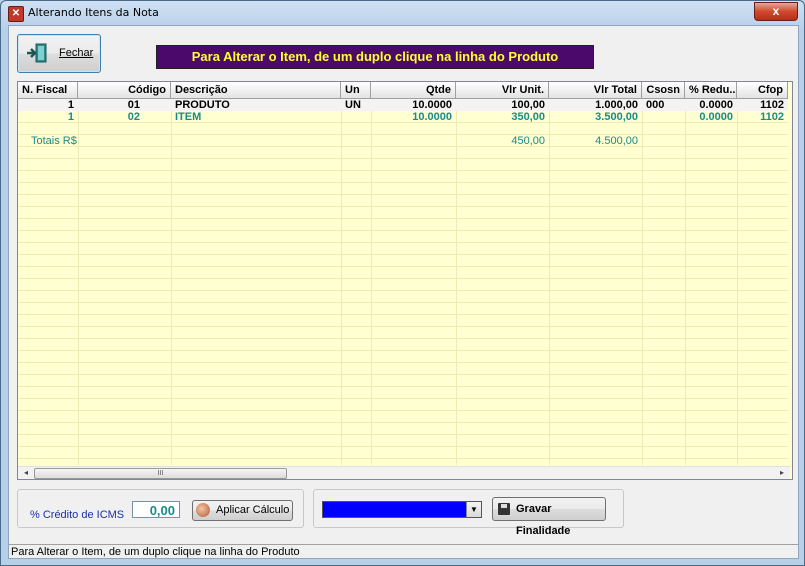 This screenshot has height=566, width=805. I want to click on scroll-left-icon: ◂, so click(26, 473).